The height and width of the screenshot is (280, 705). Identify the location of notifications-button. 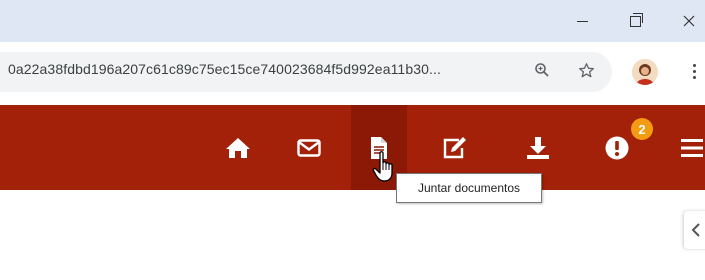
(617, 147).